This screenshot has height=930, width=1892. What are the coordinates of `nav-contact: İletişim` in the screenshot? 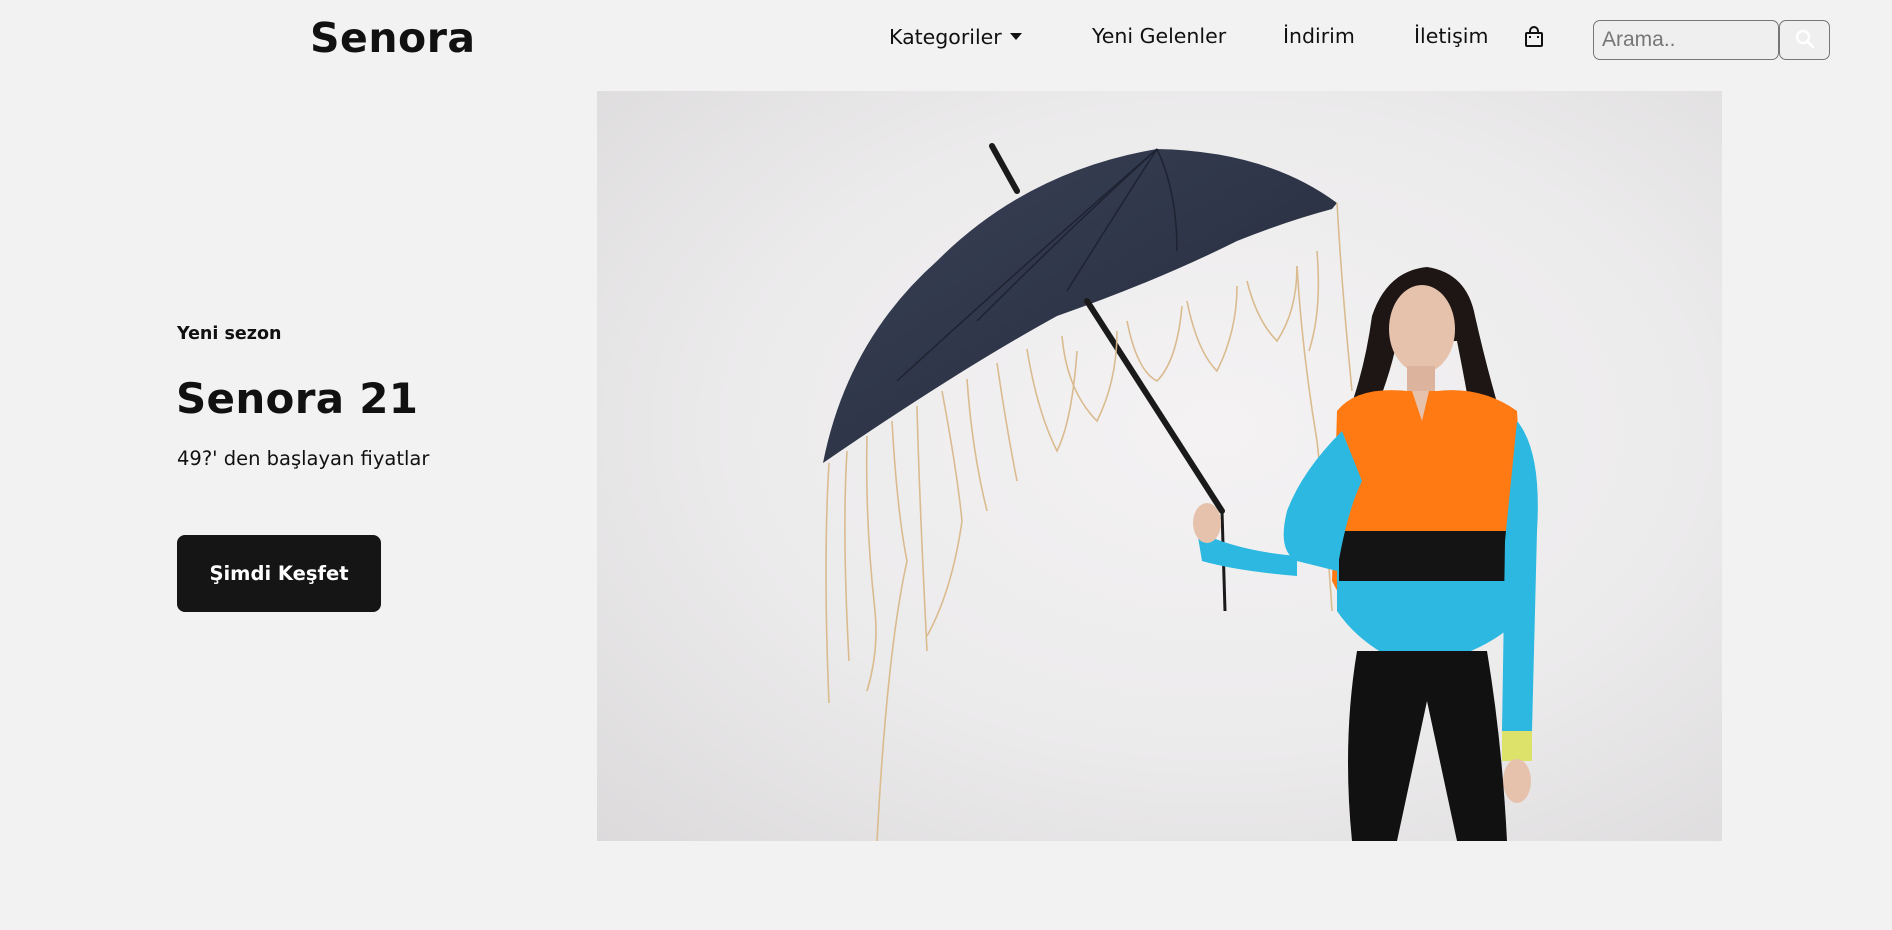 It's located at (1451, 36).